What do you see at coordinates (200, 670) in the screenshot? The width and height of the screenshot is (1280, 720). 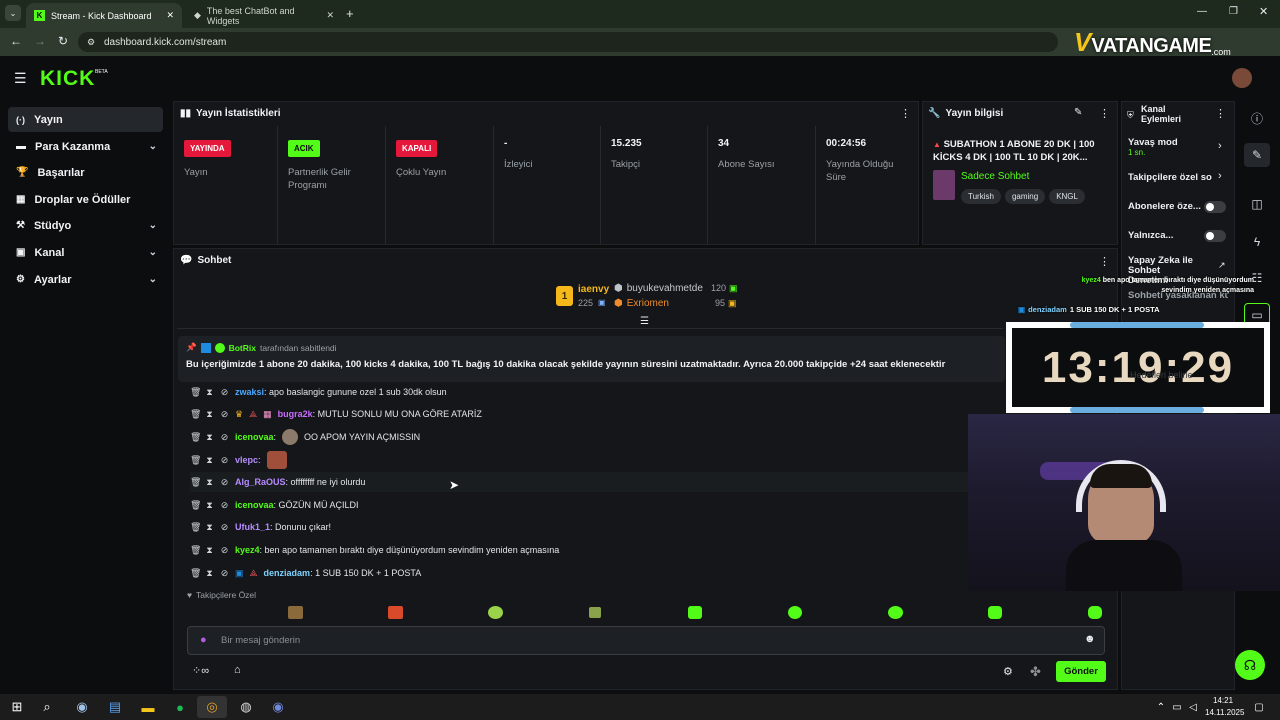 I see `points-icon: ⁘∞` at bounding box center [200, 670].